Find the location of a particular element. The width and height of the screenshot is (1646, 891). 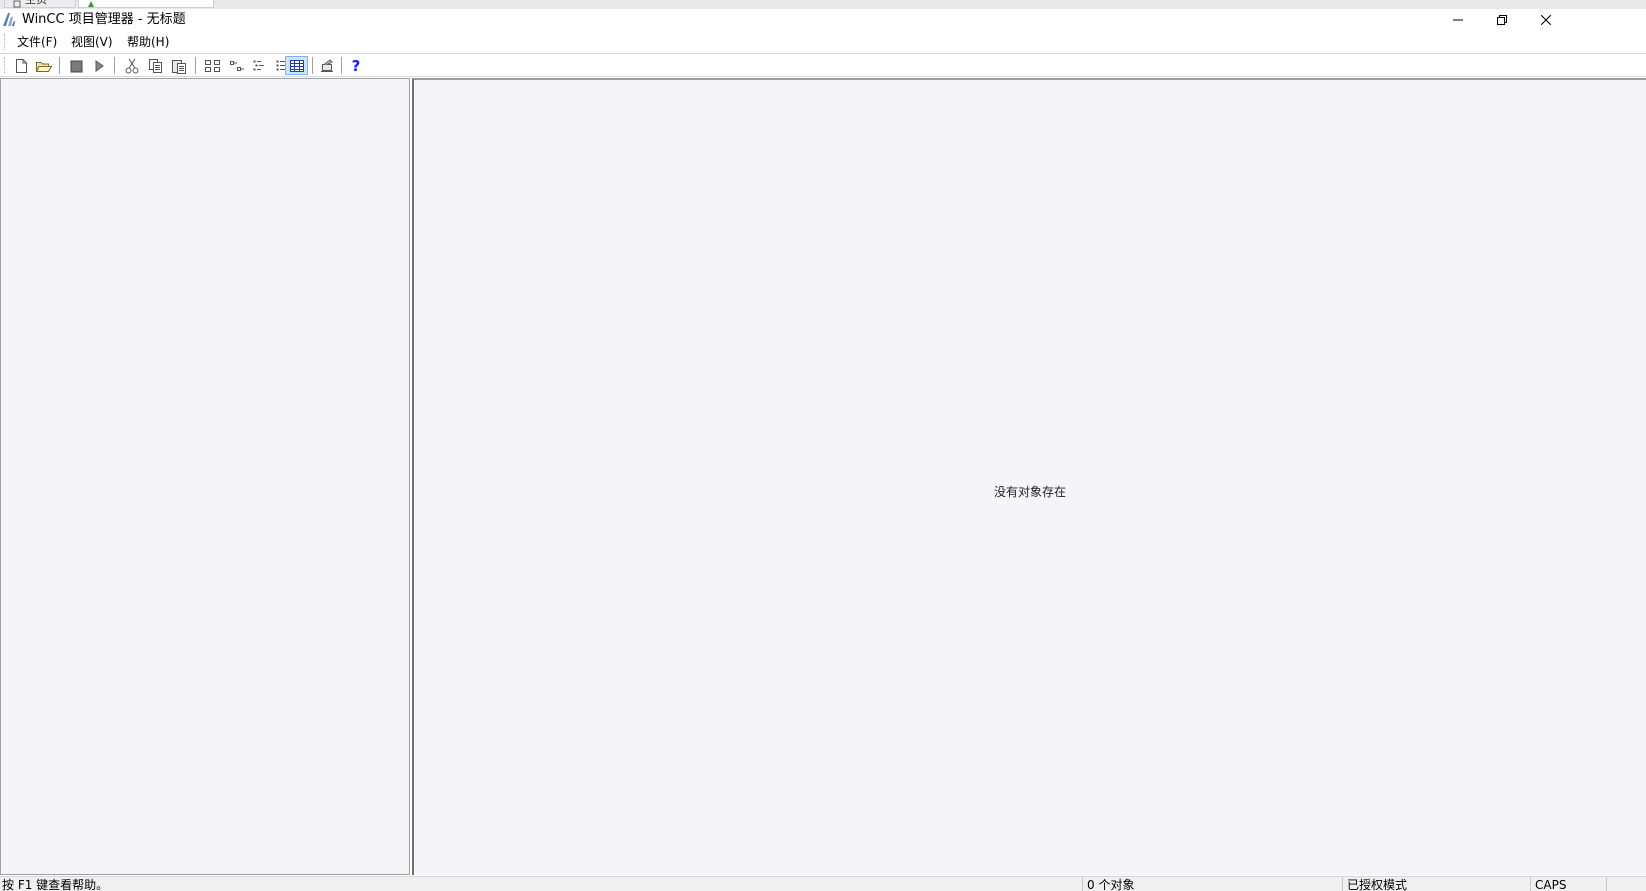

status-help-hint: 按 F1 键查看帮助。 is located at coordinates (55, 884).